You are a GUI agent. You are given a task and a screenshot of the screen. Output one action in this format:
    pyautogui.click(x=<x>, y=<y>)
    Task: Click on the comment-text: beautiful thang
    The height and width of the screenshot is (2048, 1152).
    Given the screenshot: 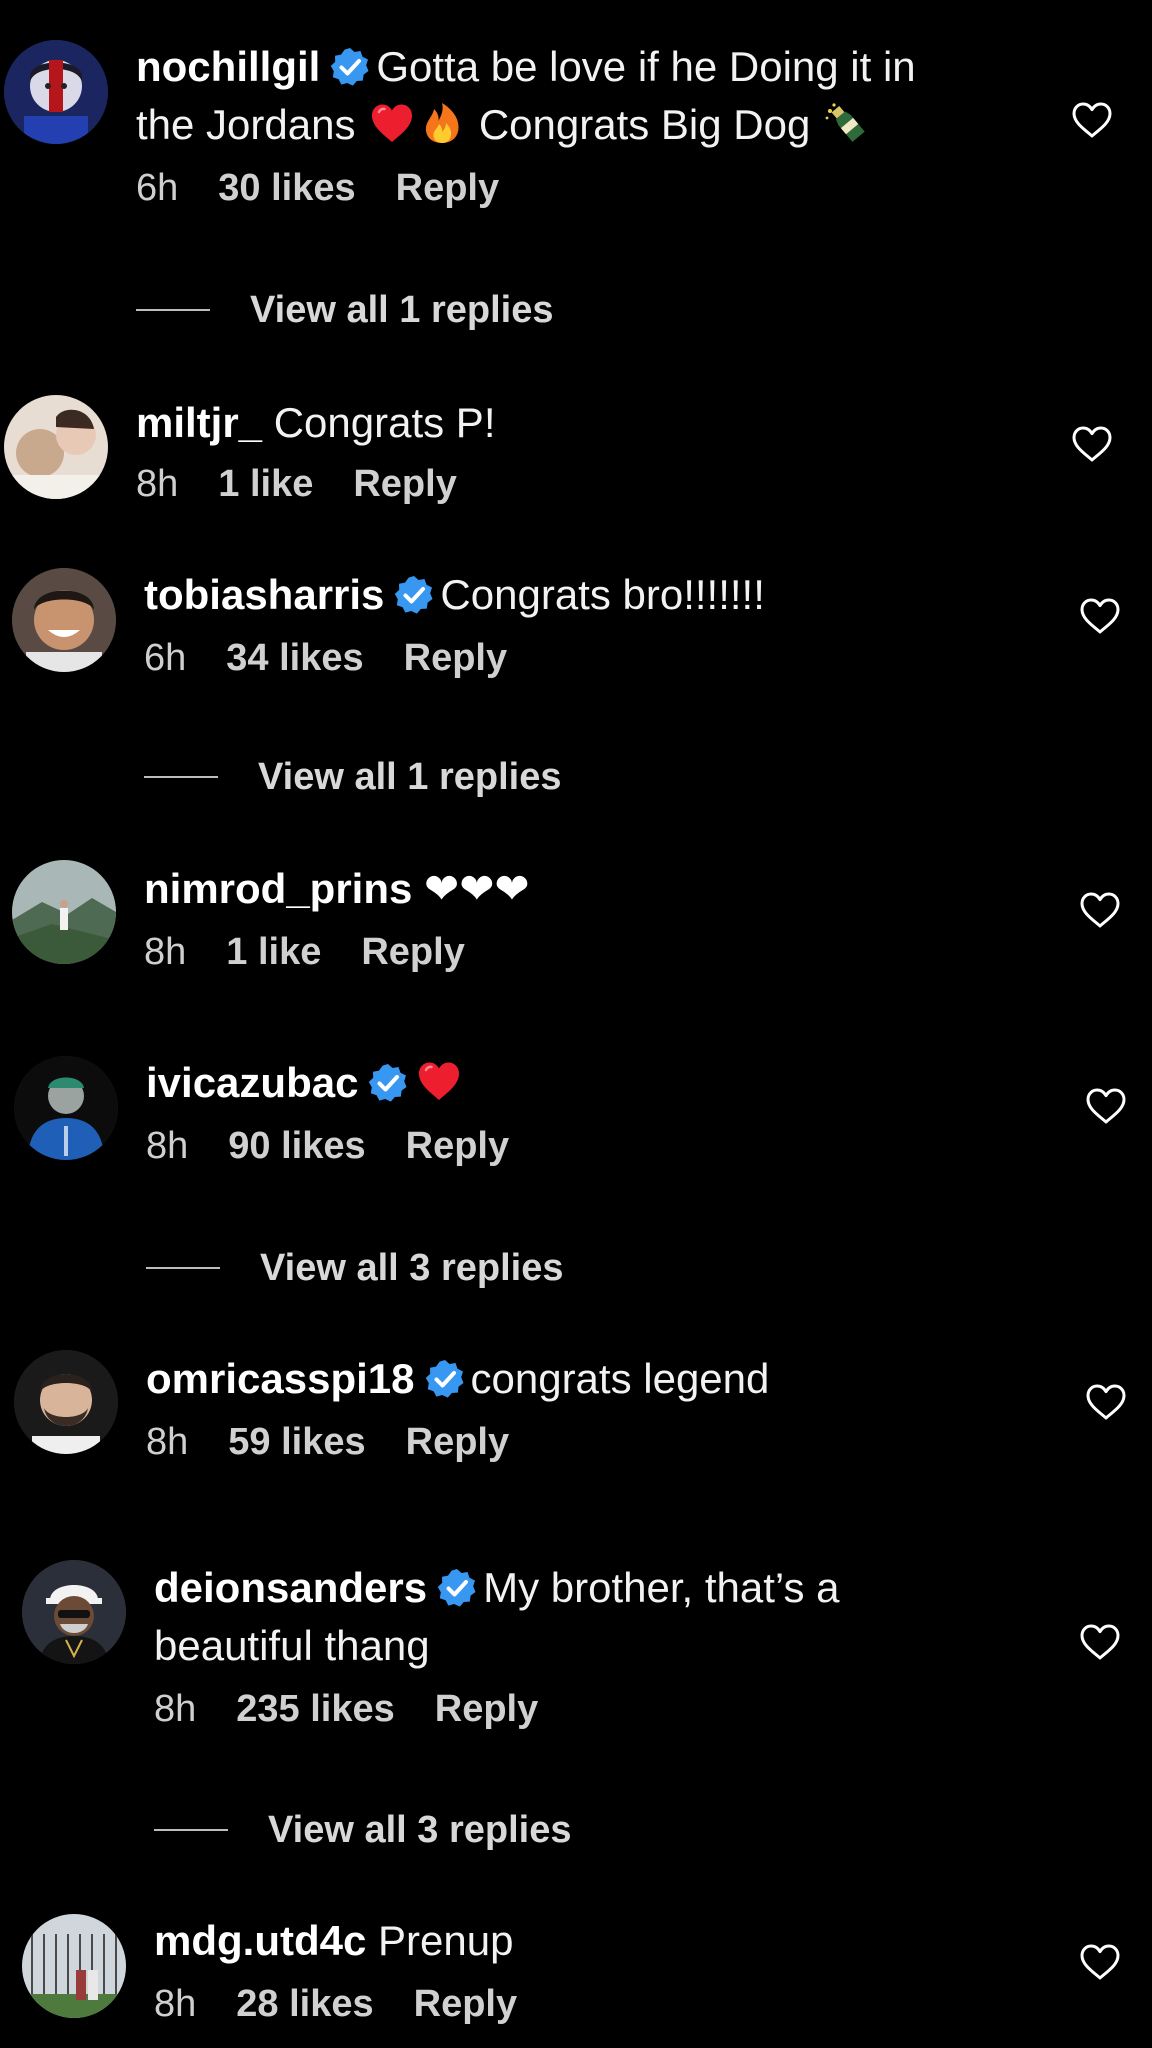 What is the action you would take?
    pyautogui.click(x=292, y=1645)
    